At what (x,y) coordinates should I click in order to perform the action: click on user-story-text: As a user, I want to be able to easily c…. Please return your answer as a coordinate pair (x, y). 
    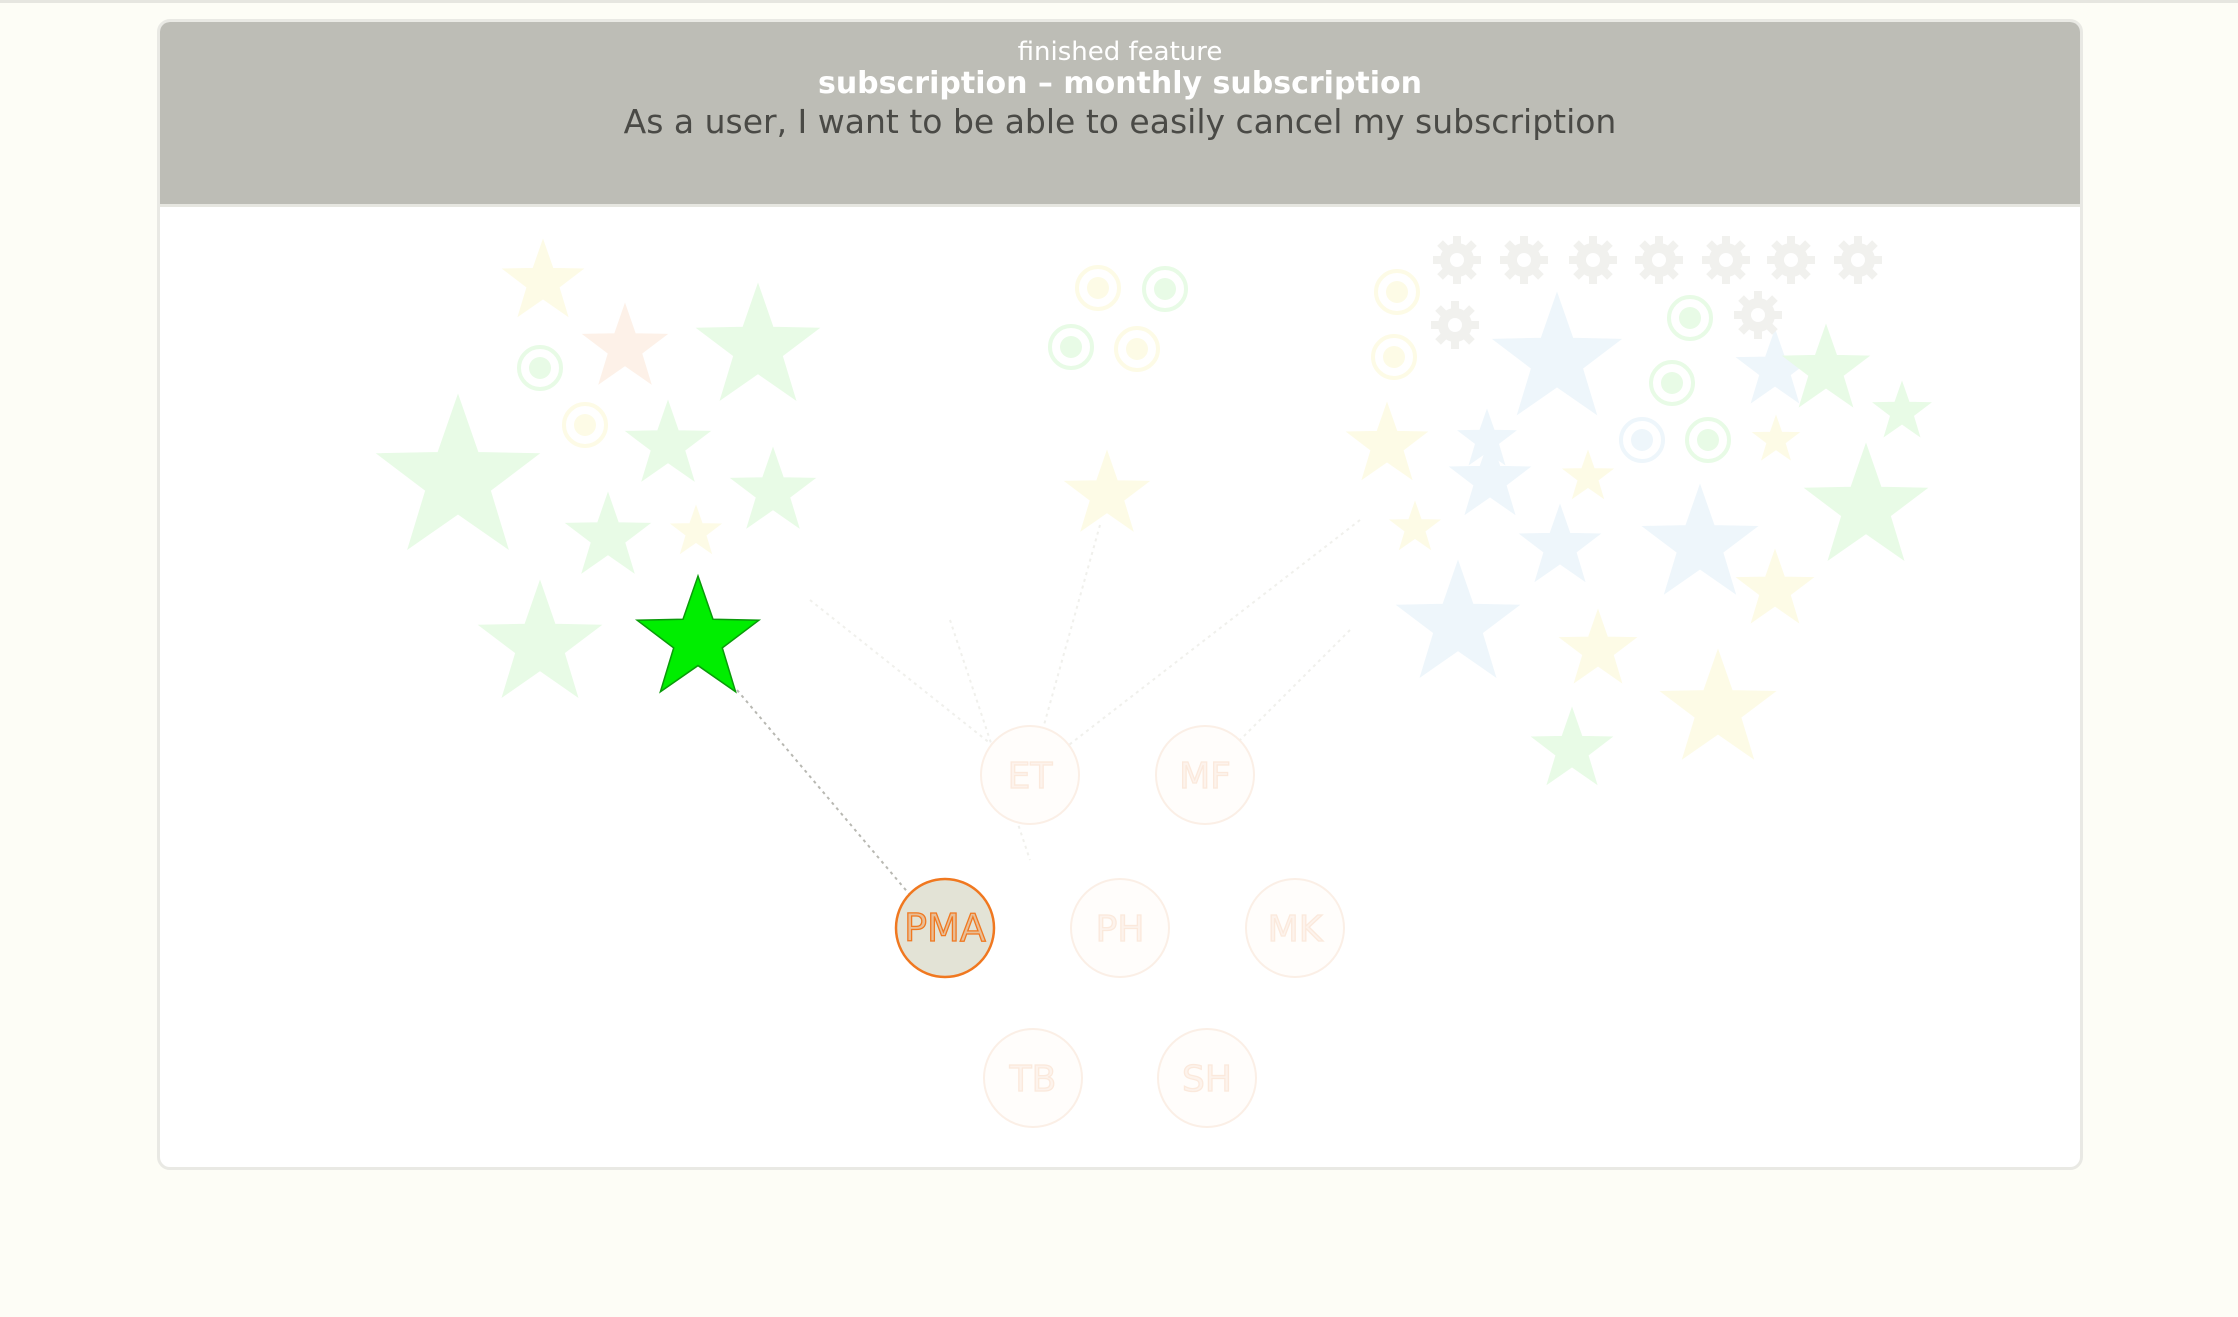
    Looking at the image, I should click on (1120, 121).